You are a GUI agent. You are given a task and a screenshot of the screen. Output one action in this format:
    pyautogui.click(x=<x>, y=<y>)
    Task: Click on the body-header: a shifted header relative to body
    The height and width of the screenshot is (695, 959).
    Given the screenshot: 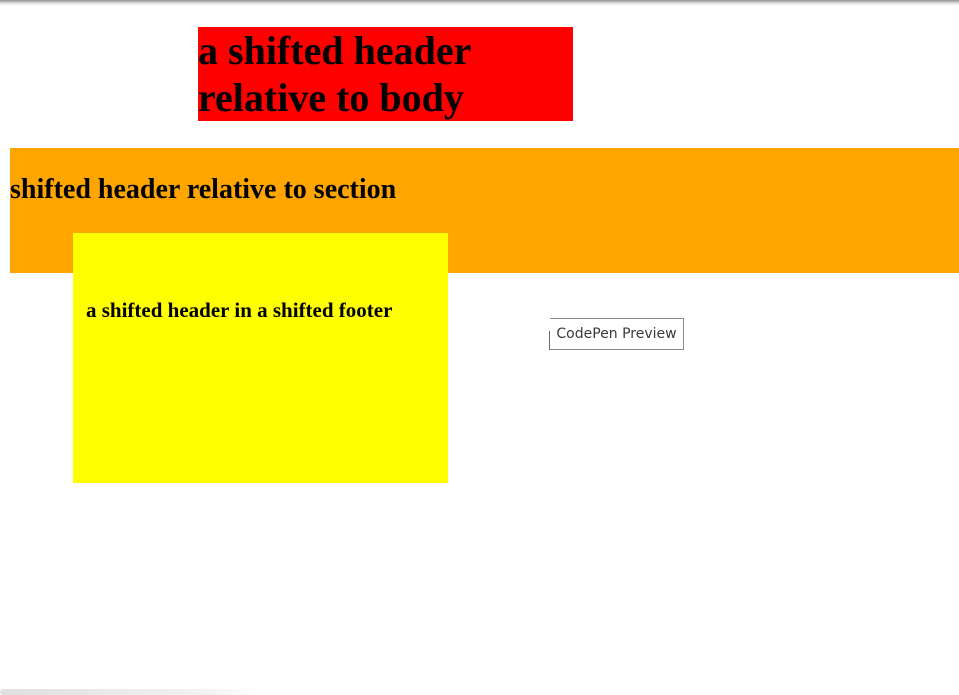 What is the action you would take?
    pyautogui.click(x=385, y=74)
    